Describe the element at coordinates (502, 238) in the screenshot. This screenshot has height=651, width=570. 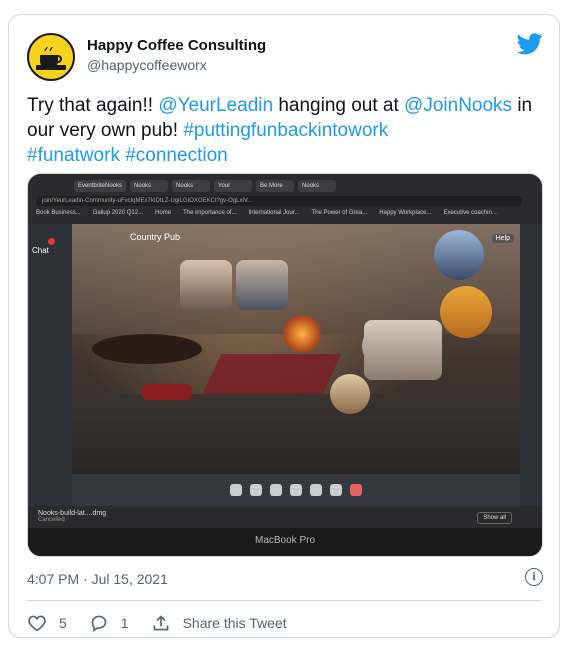
I see `help-button: Help` at that location.